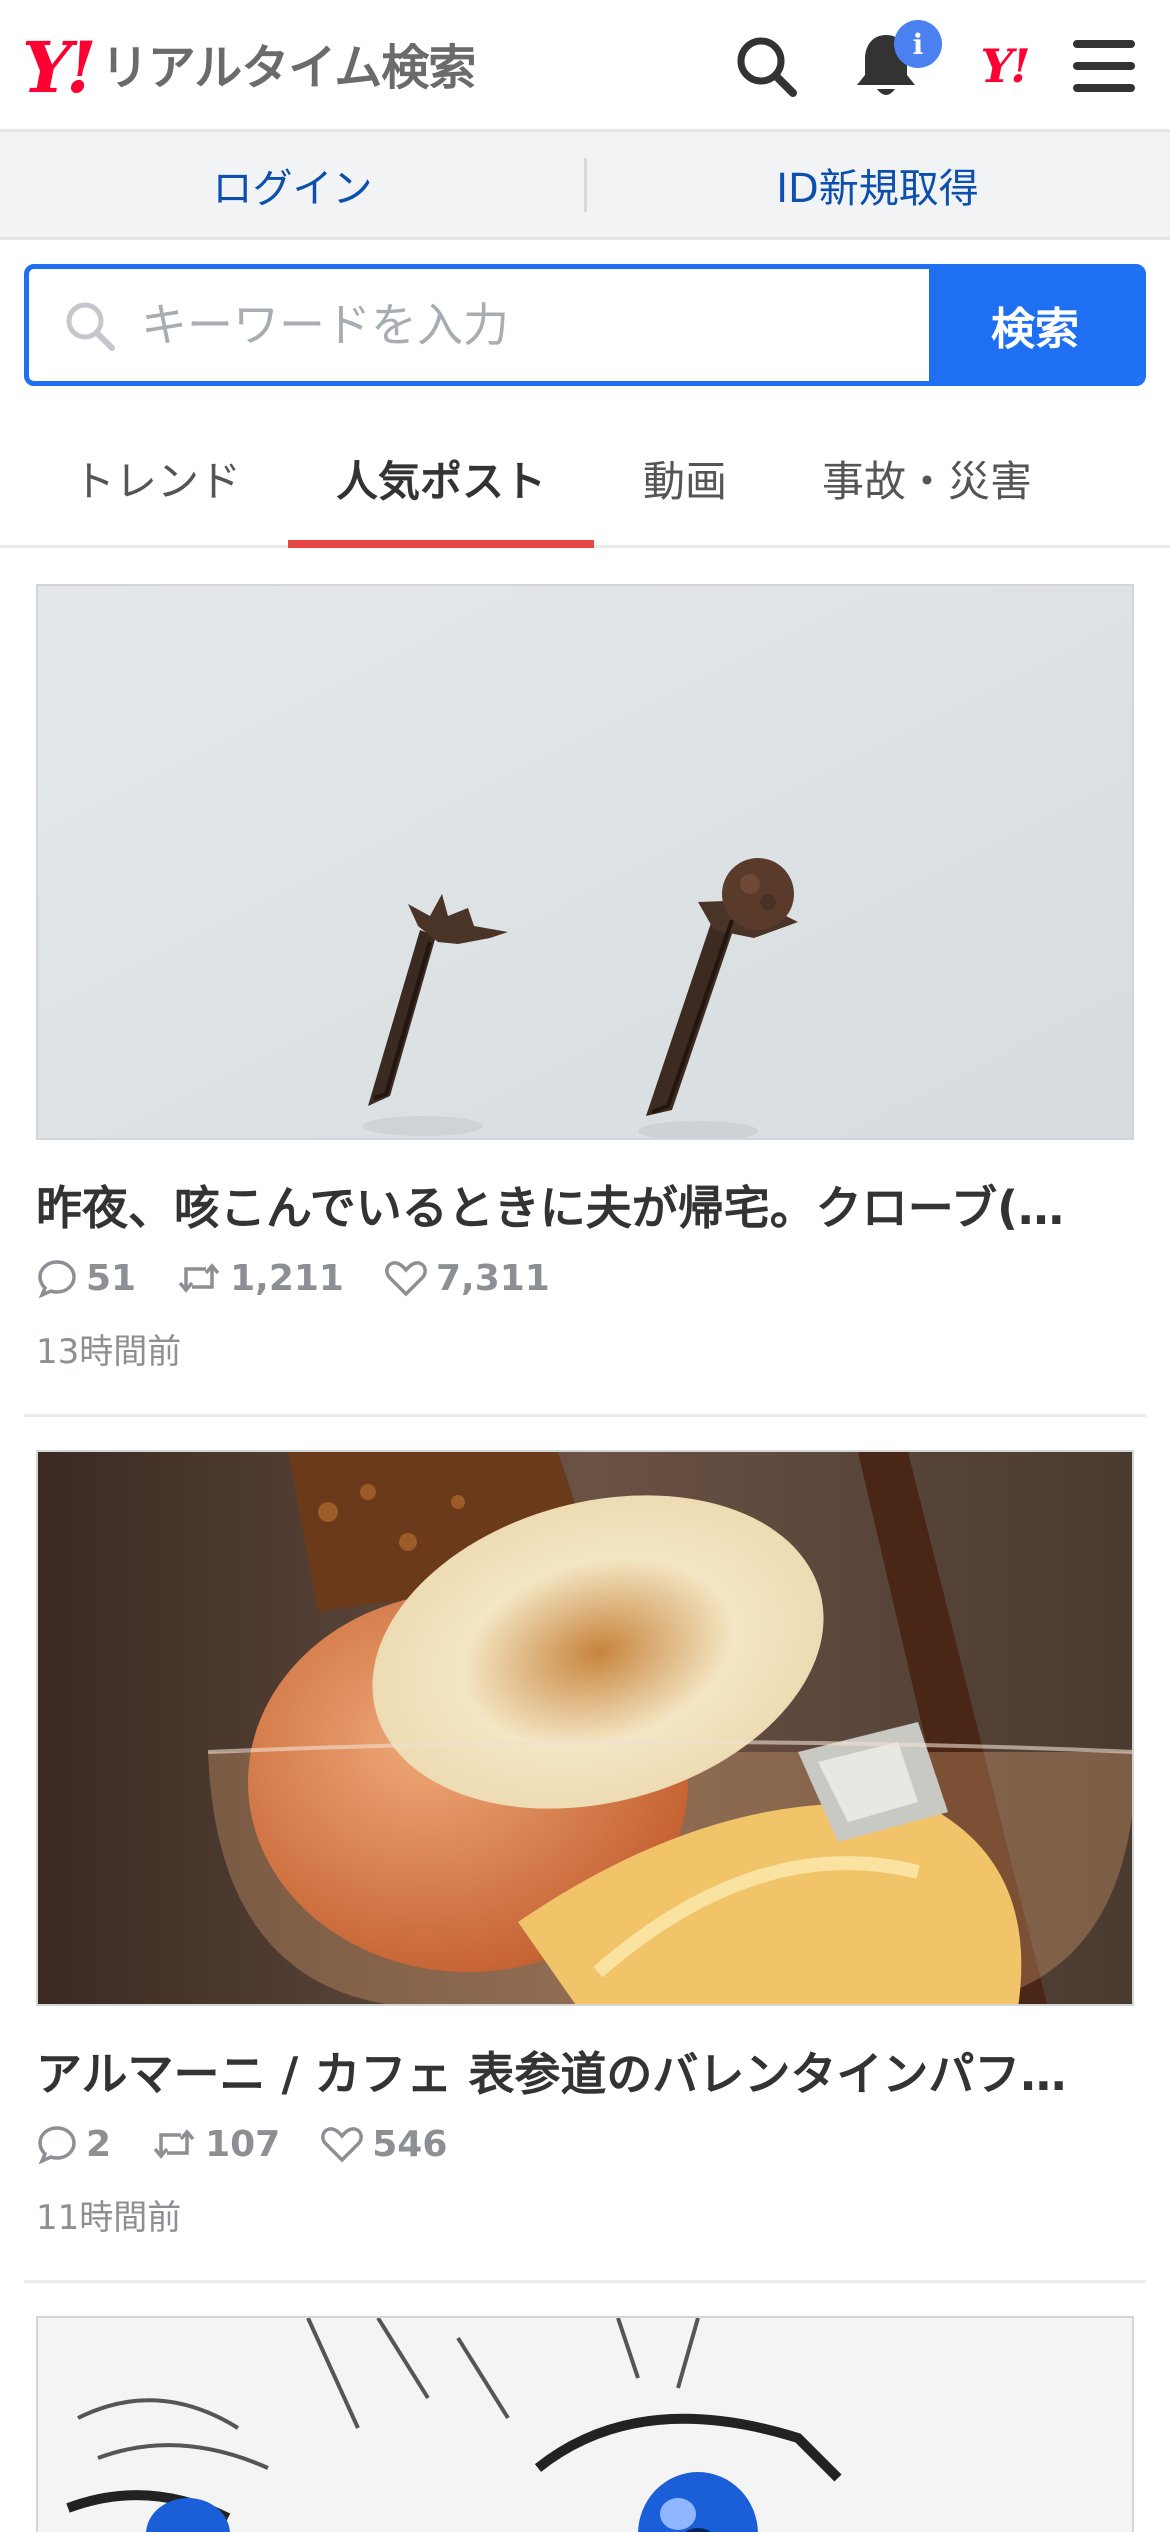  I want to click on category-tabs: トレンド 人気ポスト 動画 事故・災害, so click(585, 480).